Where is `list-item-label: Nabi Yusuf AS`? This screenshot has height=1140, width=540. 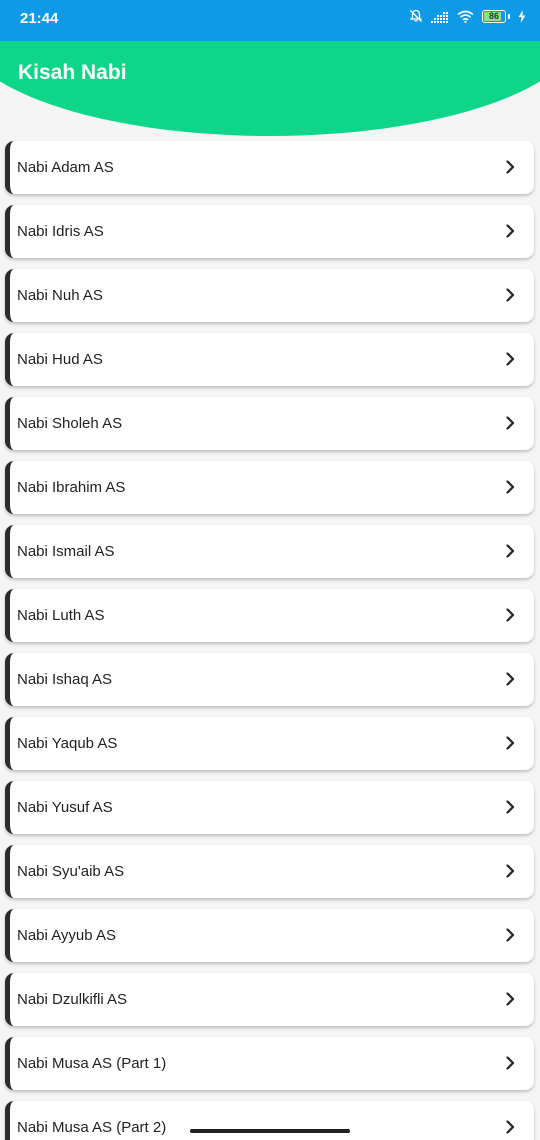 list-item-label: Nabi Yusuf AS is located at coordinates (65, 807).